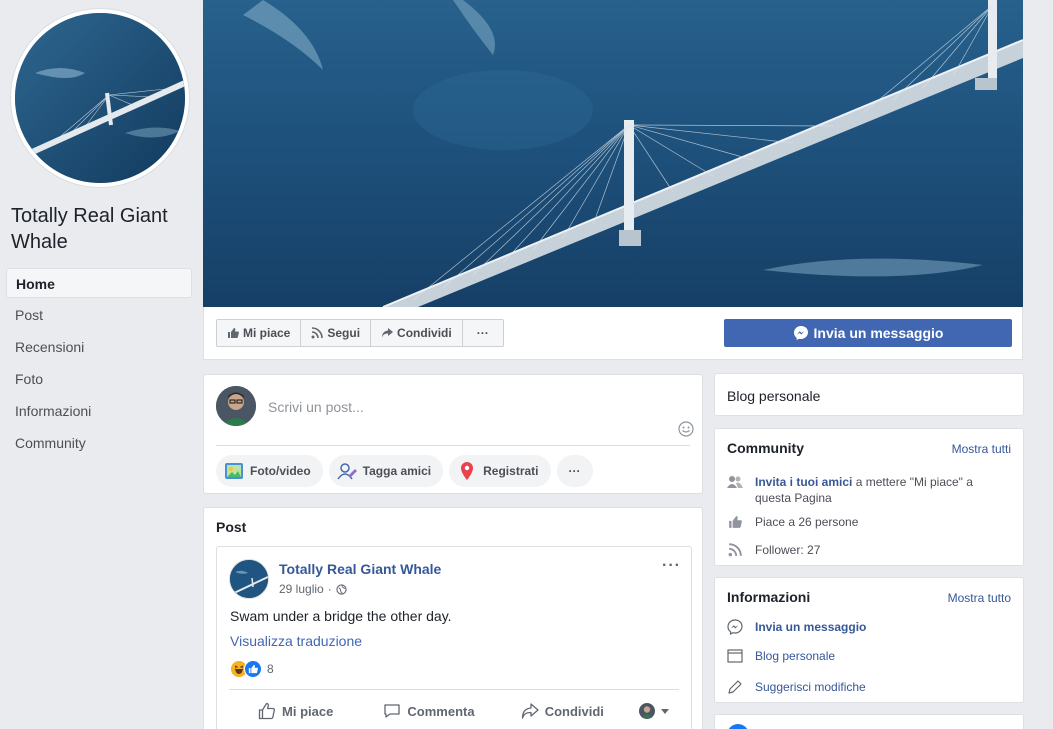 This screenshot has height=729, width=1053. I want to click on post-actions: Mi piace Commenta Condividi, so click(454, 711).